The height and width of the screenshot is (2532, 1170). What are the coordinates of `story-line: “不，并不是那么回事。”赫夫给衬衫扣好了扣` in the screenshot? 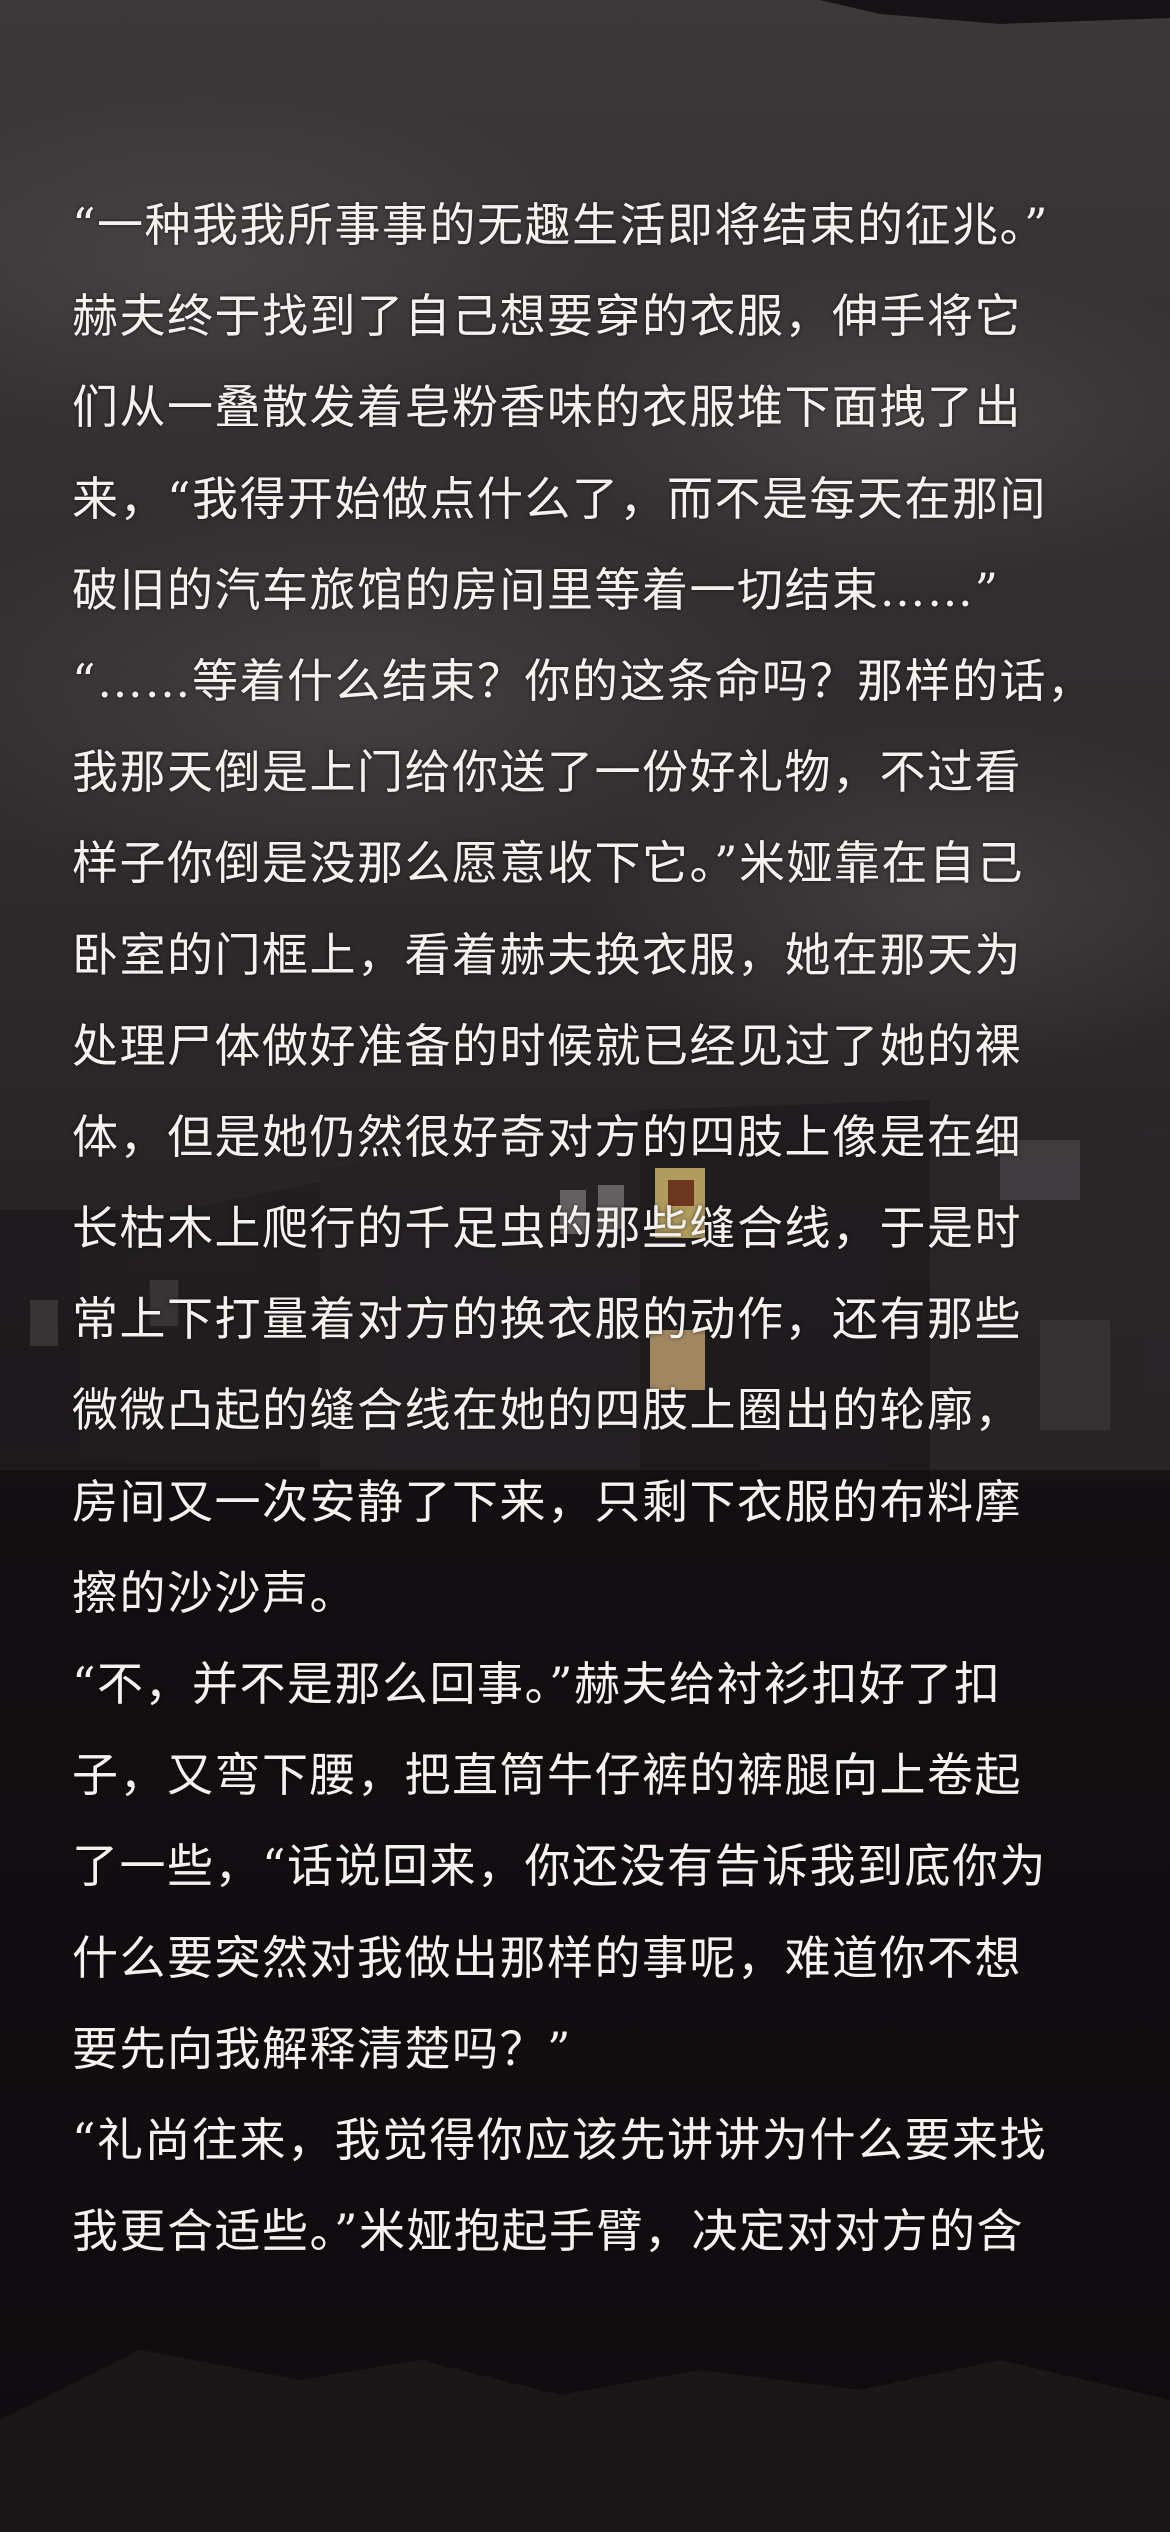 It's located at (537, 1684).